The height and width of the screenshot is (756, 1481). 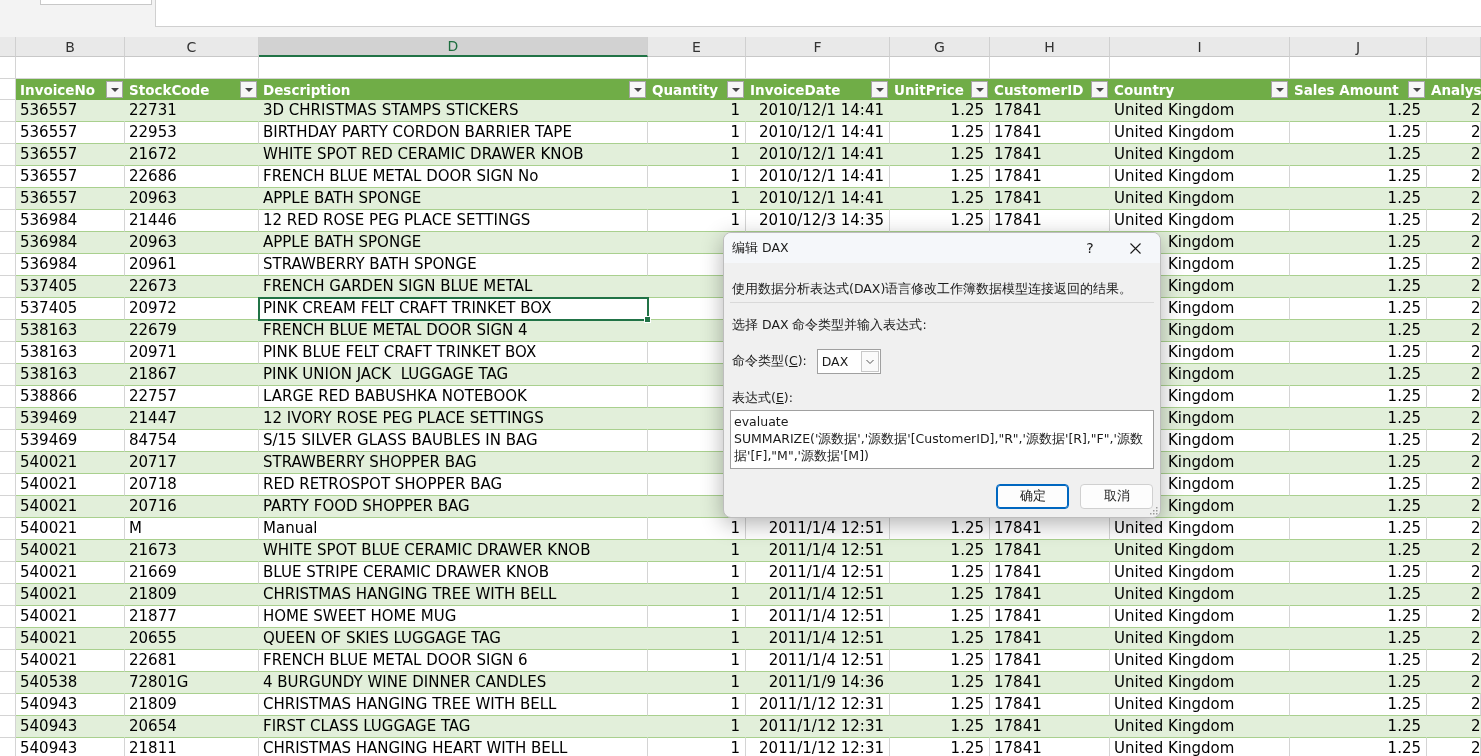 I want to click on column-header: D, so click(x=453, y=47).